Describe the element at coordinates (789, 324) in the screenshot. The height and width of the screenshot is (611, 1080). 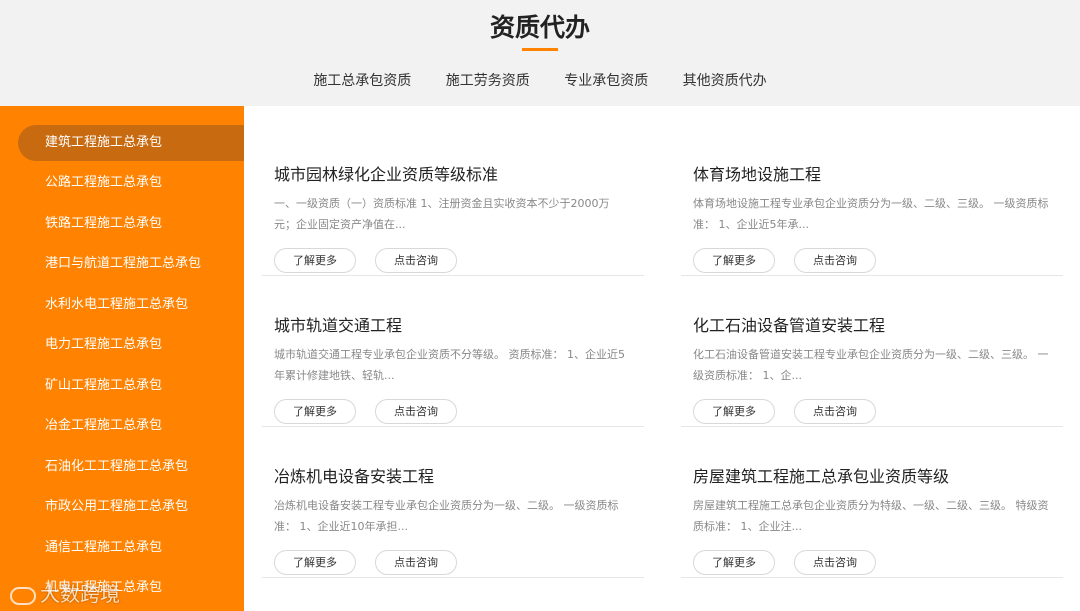
I see `card-title: 化工石油设备管道安装工程` at that location.